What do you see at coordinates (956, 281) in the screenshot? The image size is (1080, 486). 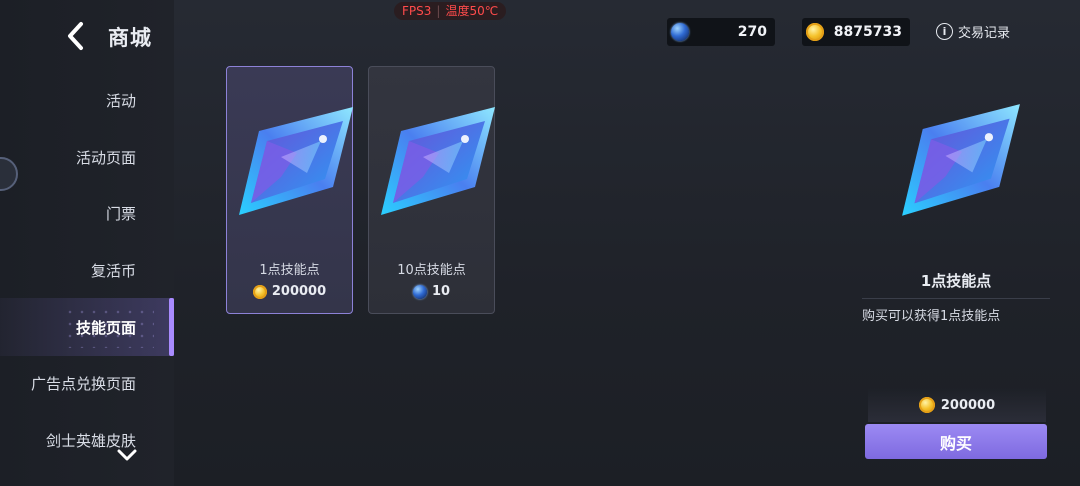 I see `detail-product-name: 1点技能点` at bounding box center [956, 281].